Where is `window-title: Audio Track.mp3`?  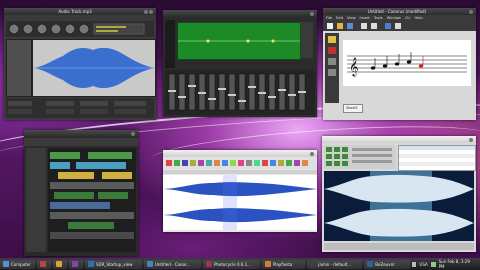 window-title: Audio Track.mp3 is located at coordinates (75, 11).